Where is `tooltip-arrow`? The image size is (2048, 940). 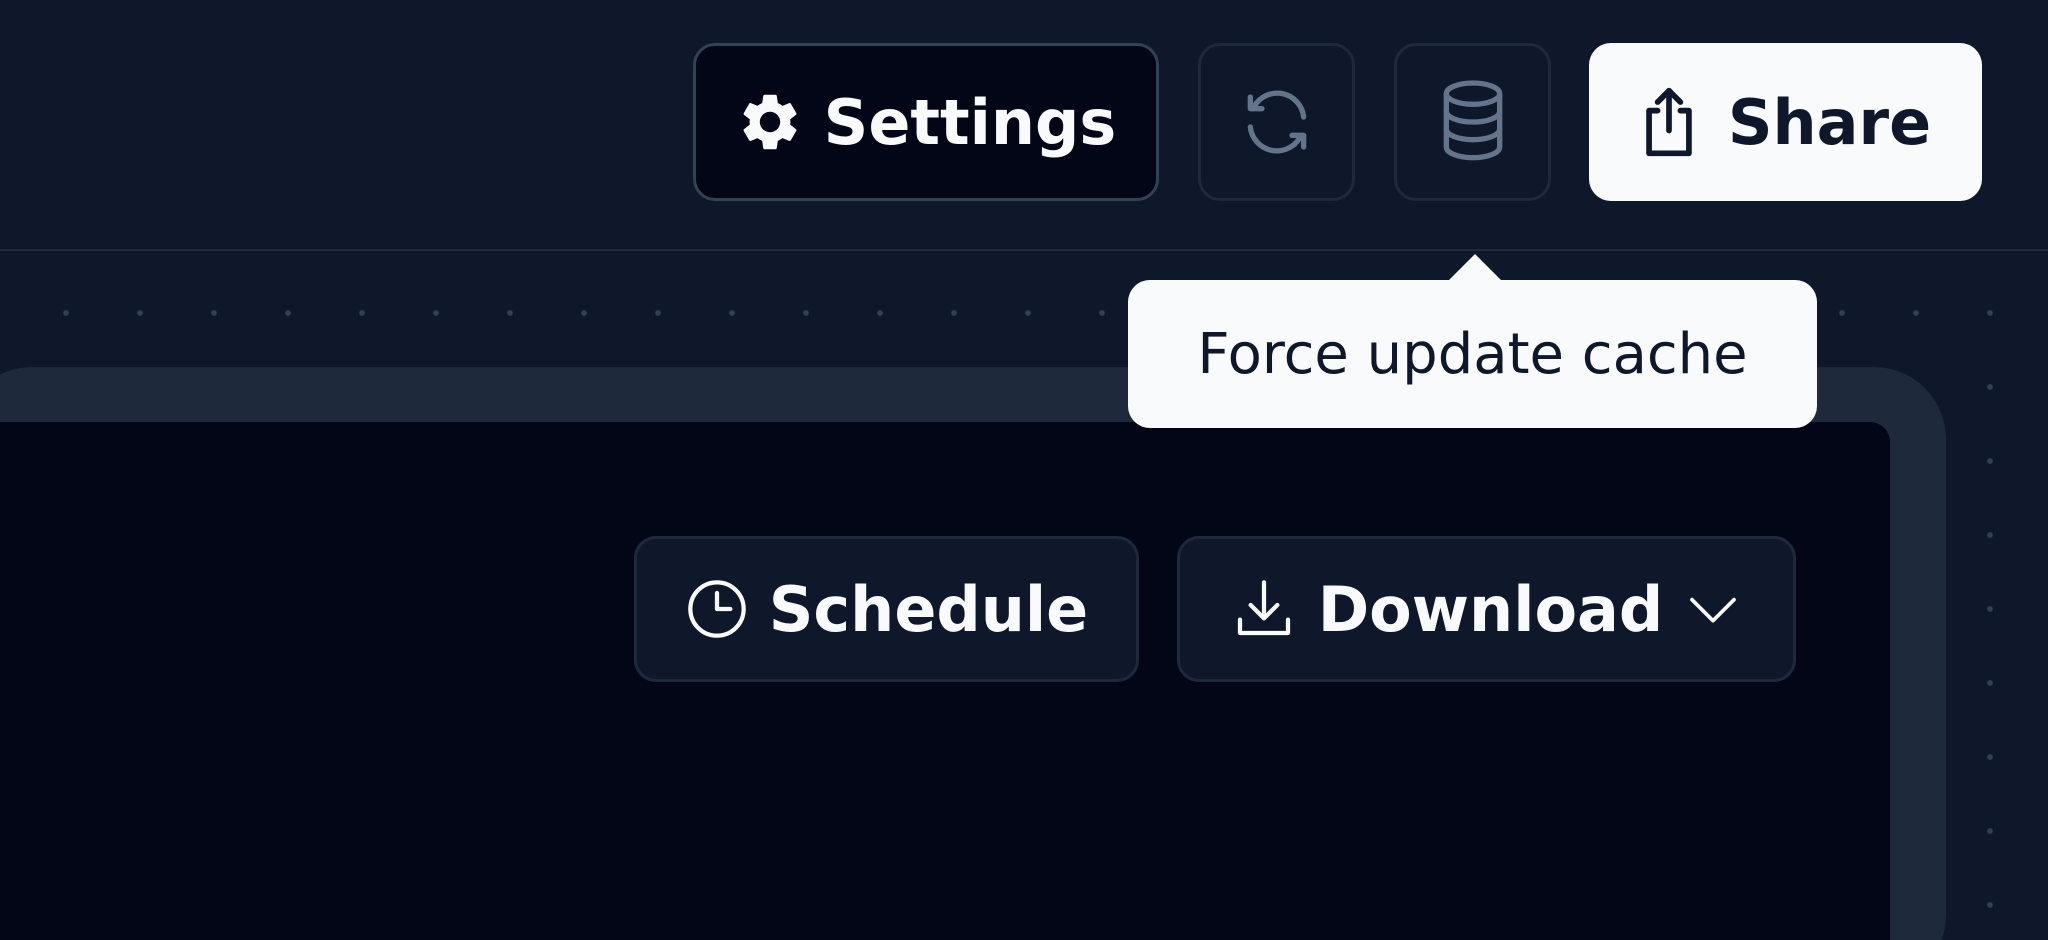
tooltip-arrow is located at coordinates (1475, 268).